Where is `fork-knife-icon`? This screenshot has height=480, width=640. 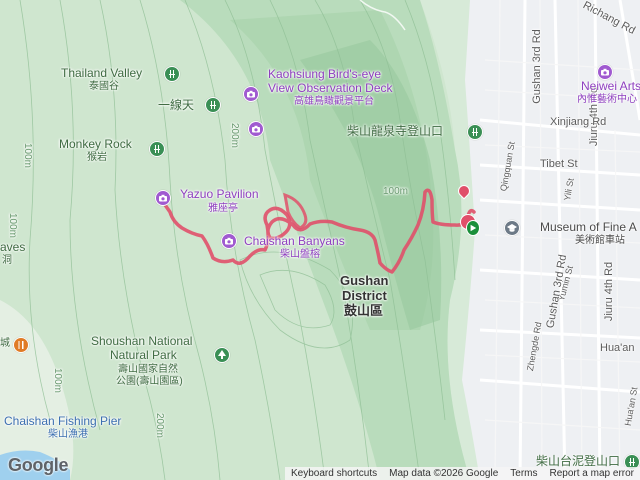 fork-knife-icon is located at coordinates (21, 345).